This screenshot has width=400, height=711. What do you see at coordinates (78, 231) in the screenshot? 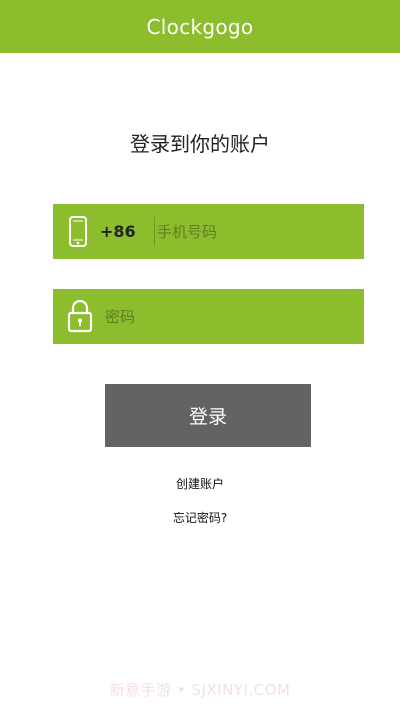
I see `phone-icon` at bounding box center [78, 231].